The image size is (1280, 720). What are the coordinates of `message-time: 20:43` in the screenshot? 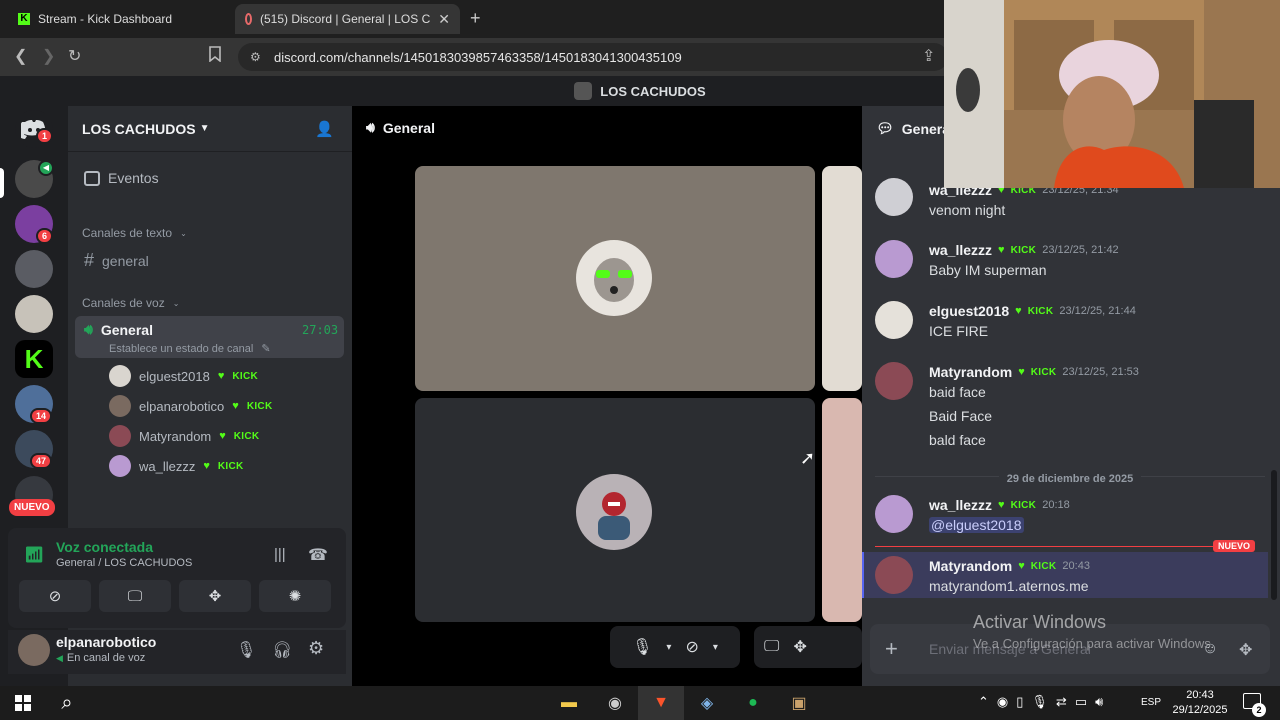 It's located at (1076, 566).